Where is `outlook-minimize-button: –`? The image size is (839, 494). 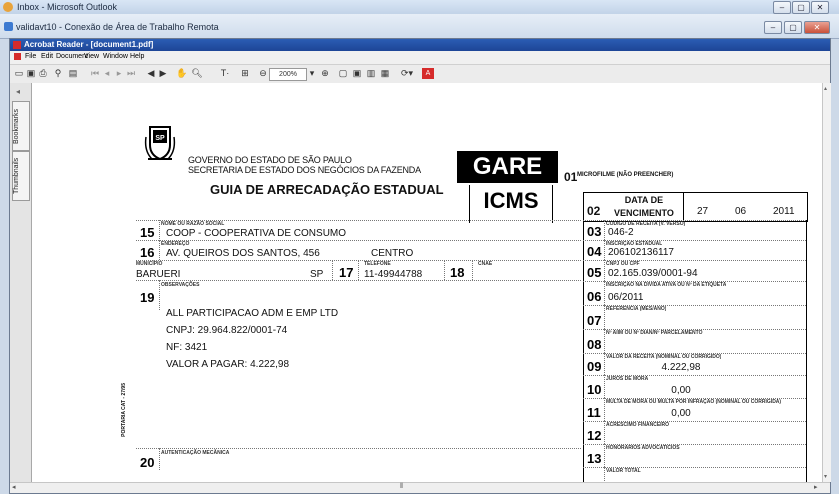
outlook-minimize-button: – is located at coordinates (782, 7).